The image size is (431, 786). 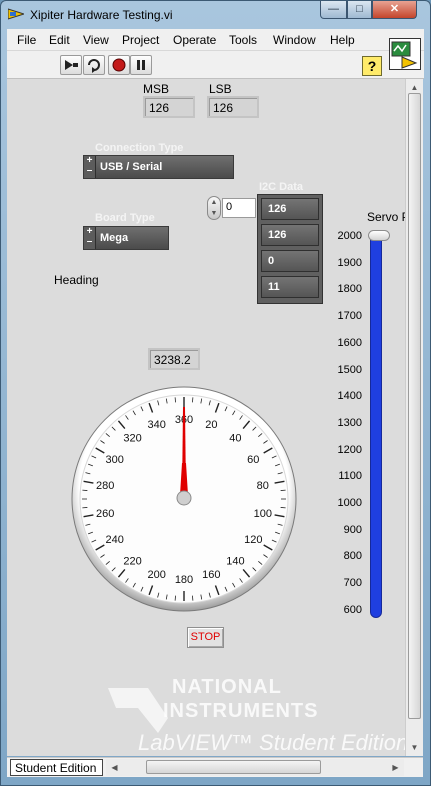 I want to click on horizontal-scroll-thumb, so click(x=233, y=767).